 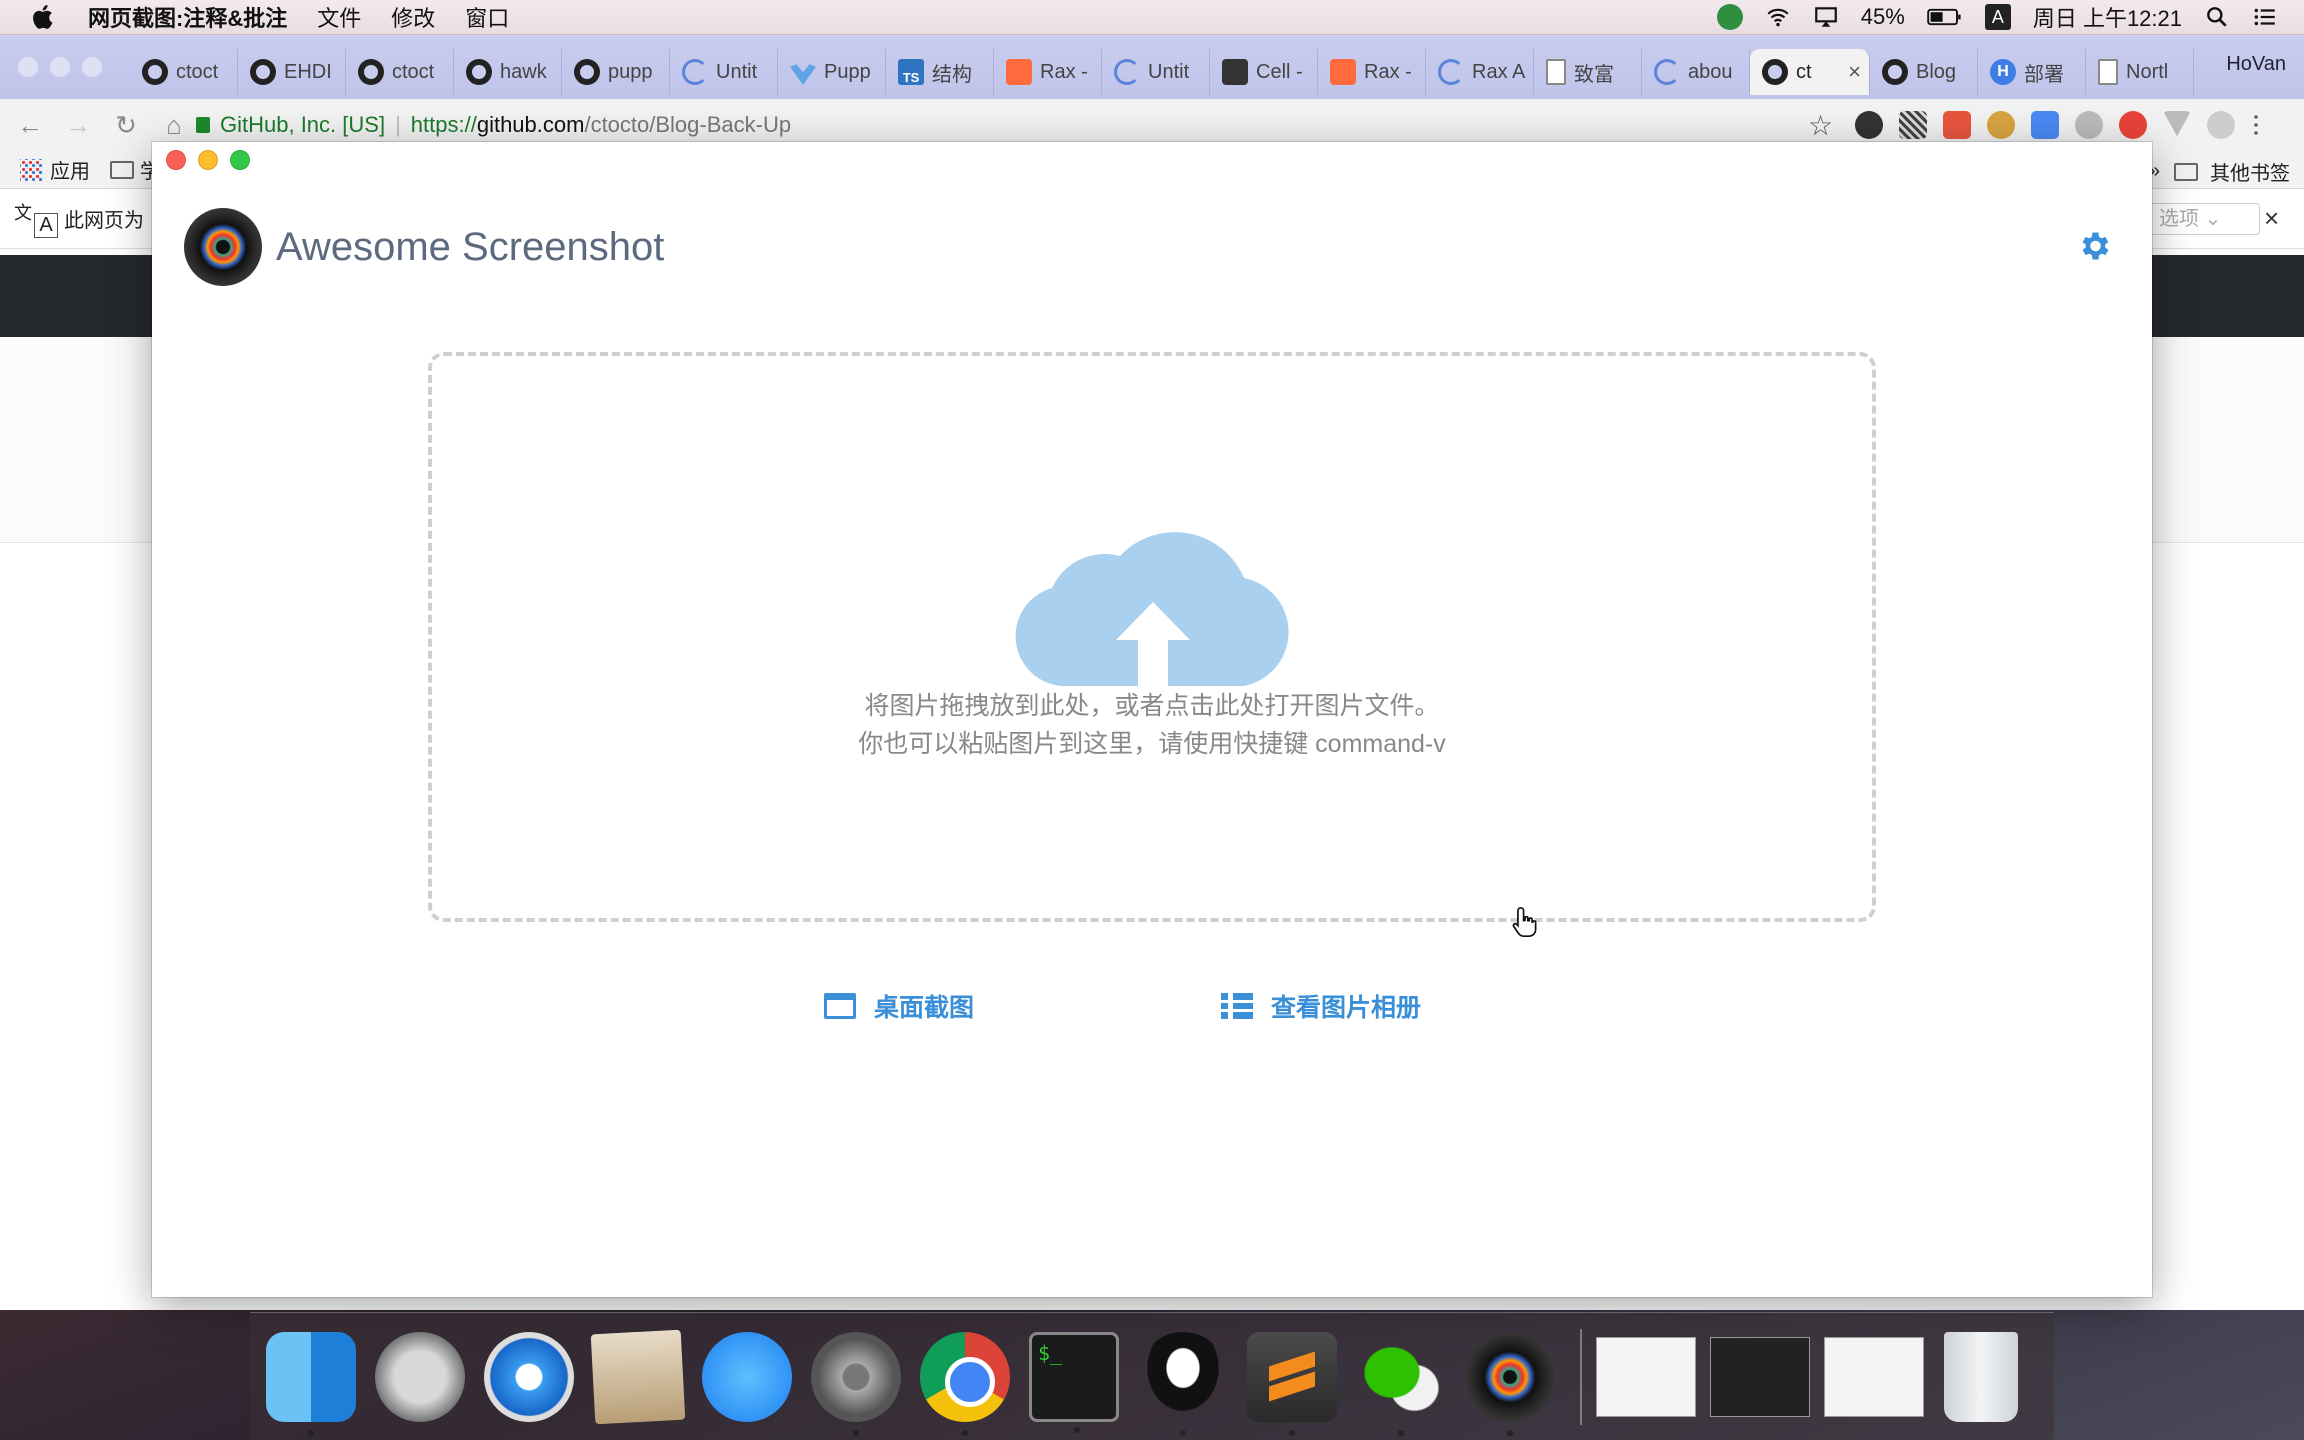 I want to click on tab-label: 结构, so click(x=952, y=74).